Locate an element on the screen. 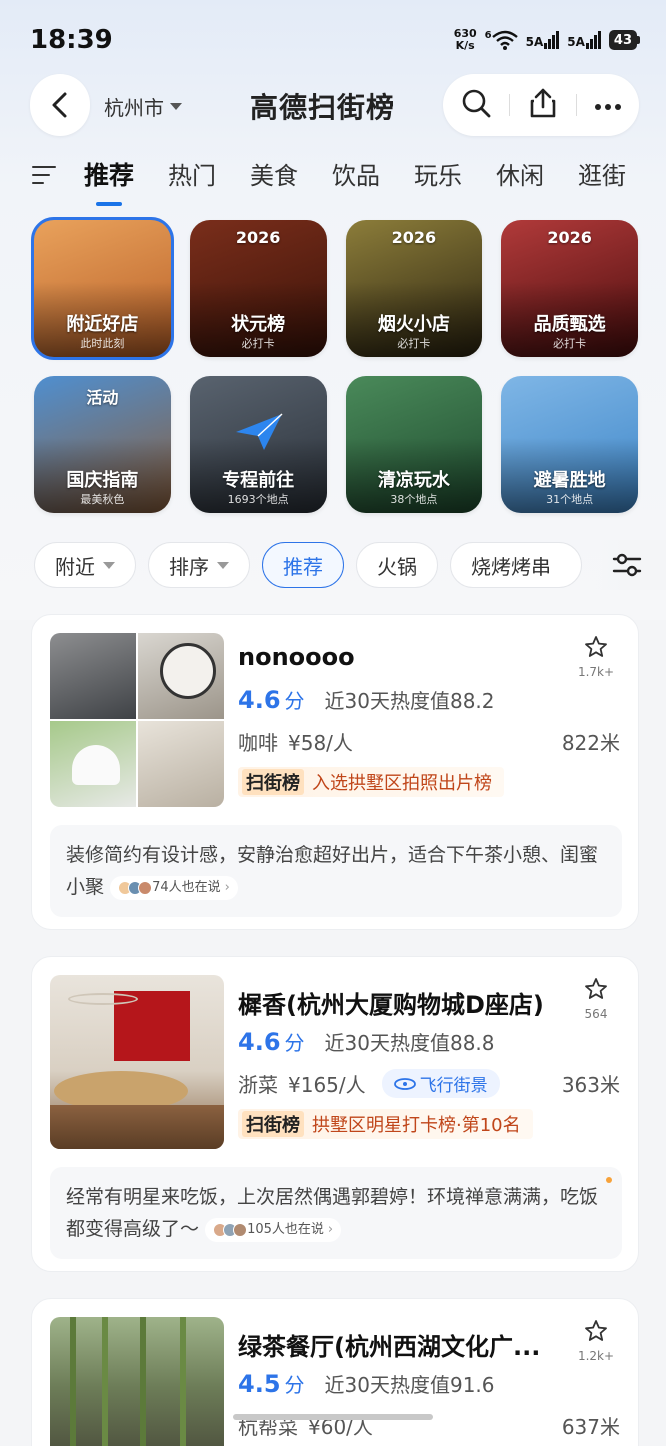 This screenshot has height=1446, width=666. street-view-badge: 飞行街景 is located at coordinates (440, 1083).